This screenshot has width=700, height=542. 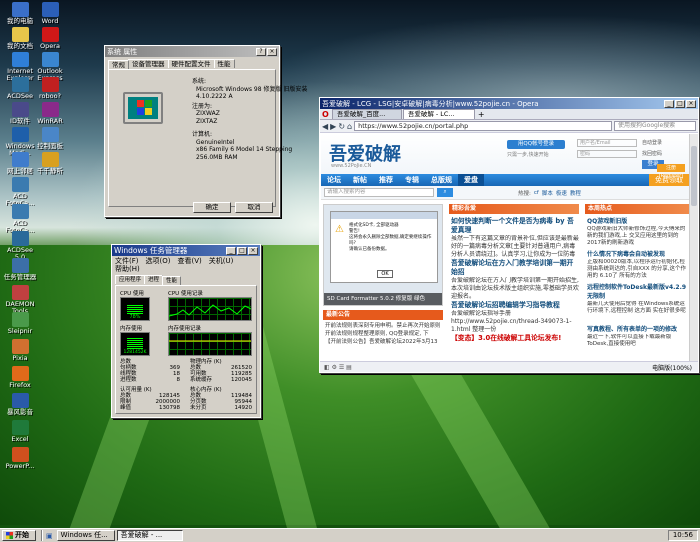 I want to click on slideshow-caption: SD Card Formatter 5.0.2 修复版 绿色, so click(x=383, y=299).